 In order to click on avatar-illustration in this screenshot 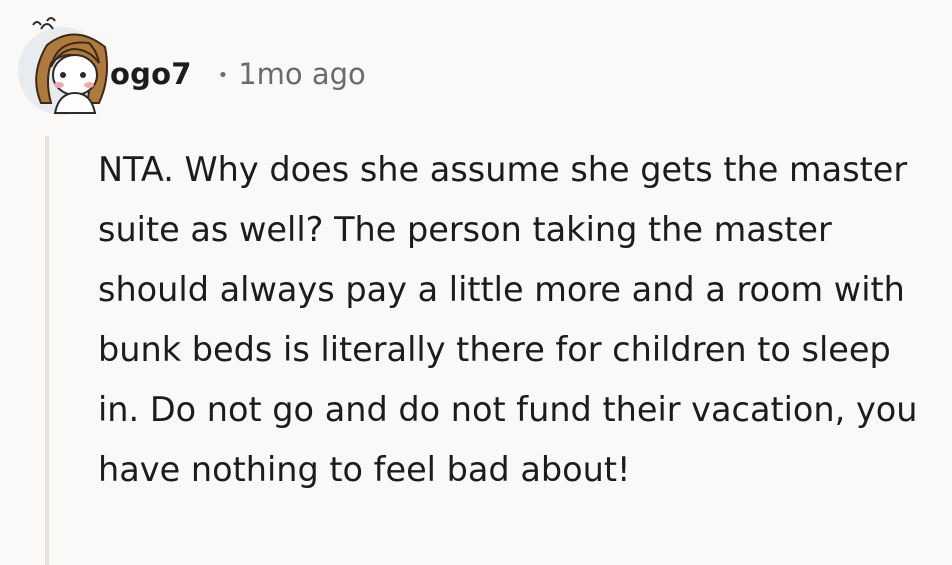, I will do `click(63, 66)`.